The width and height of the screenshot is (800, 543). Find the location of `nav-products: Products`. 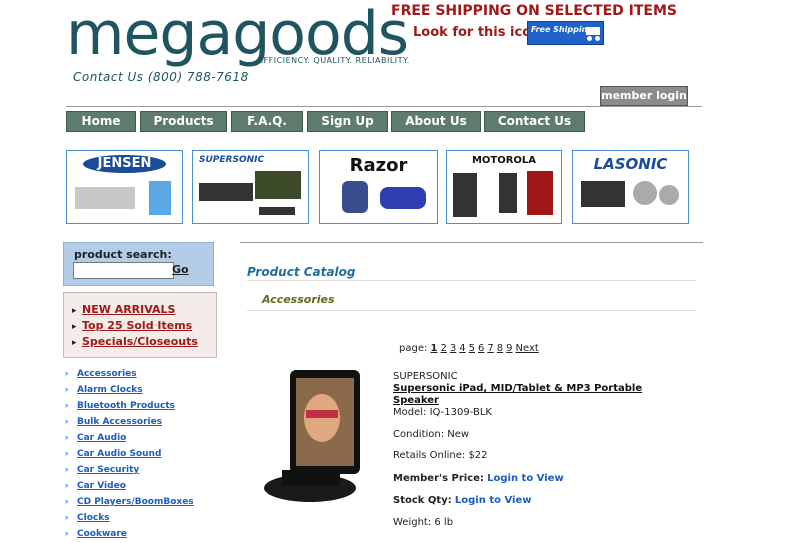

nav-products: Products is located at coordinates (183, 121).